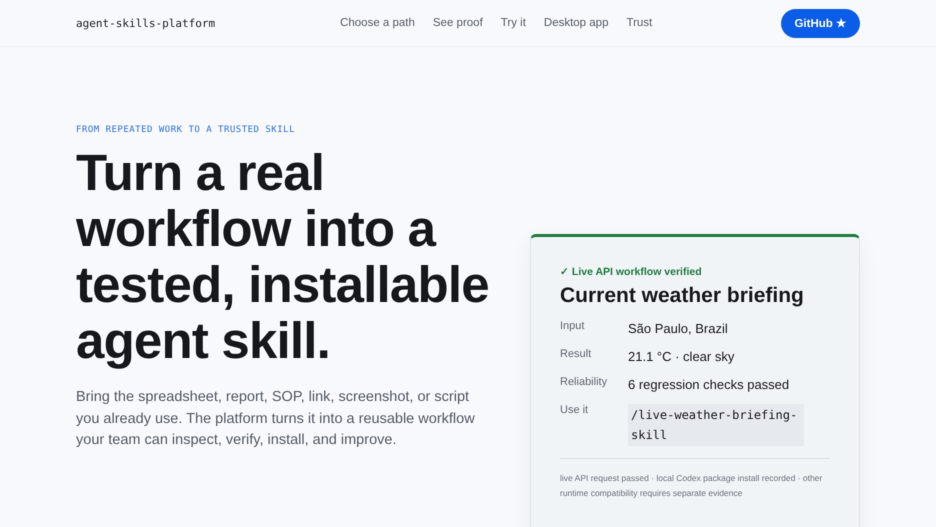 The width and height of the screenshot is (936, 527). I want to click on nav-link: Trust, so click(639, 23).